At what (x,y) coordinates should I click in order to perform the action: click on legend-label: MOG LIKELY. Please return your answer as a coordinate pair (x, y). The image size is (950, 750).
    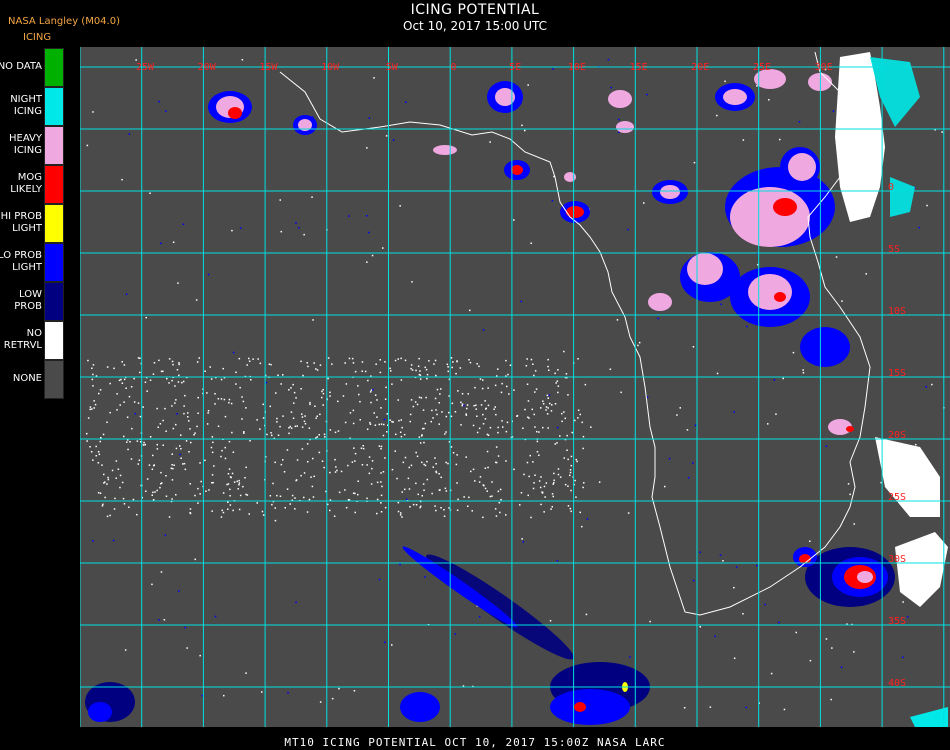
    Looking at the image, I should click on (26, 183).